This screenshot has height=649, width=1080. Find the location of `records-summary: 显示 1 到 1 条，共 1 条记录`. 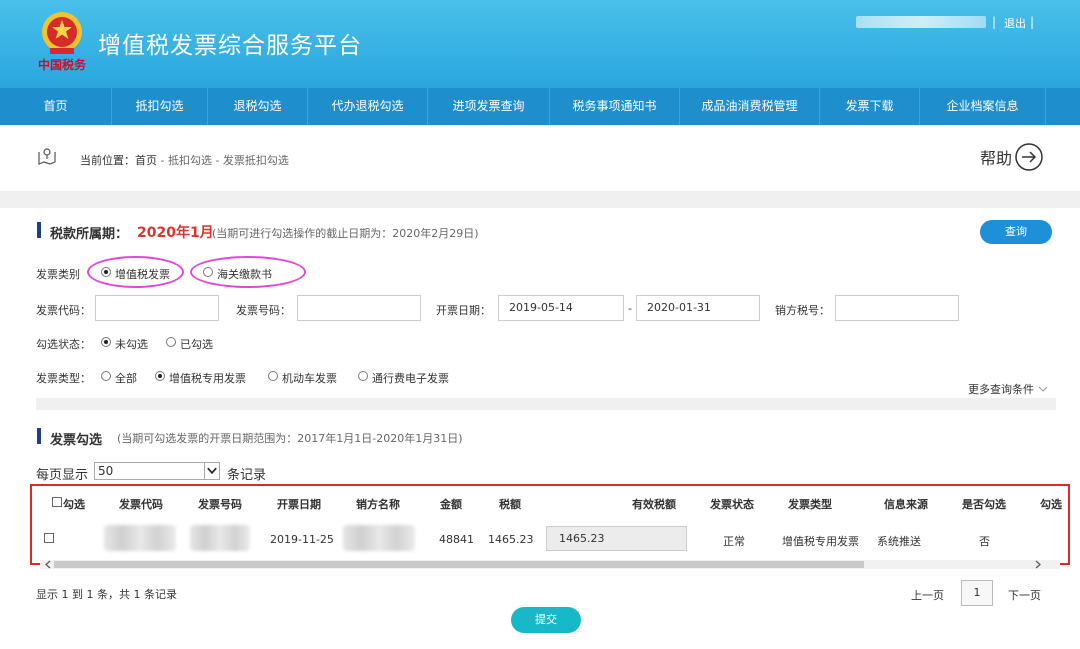

records-summary: 显示 1 到 1 条，共 1 条记录 is located at coordinates (106, 594).